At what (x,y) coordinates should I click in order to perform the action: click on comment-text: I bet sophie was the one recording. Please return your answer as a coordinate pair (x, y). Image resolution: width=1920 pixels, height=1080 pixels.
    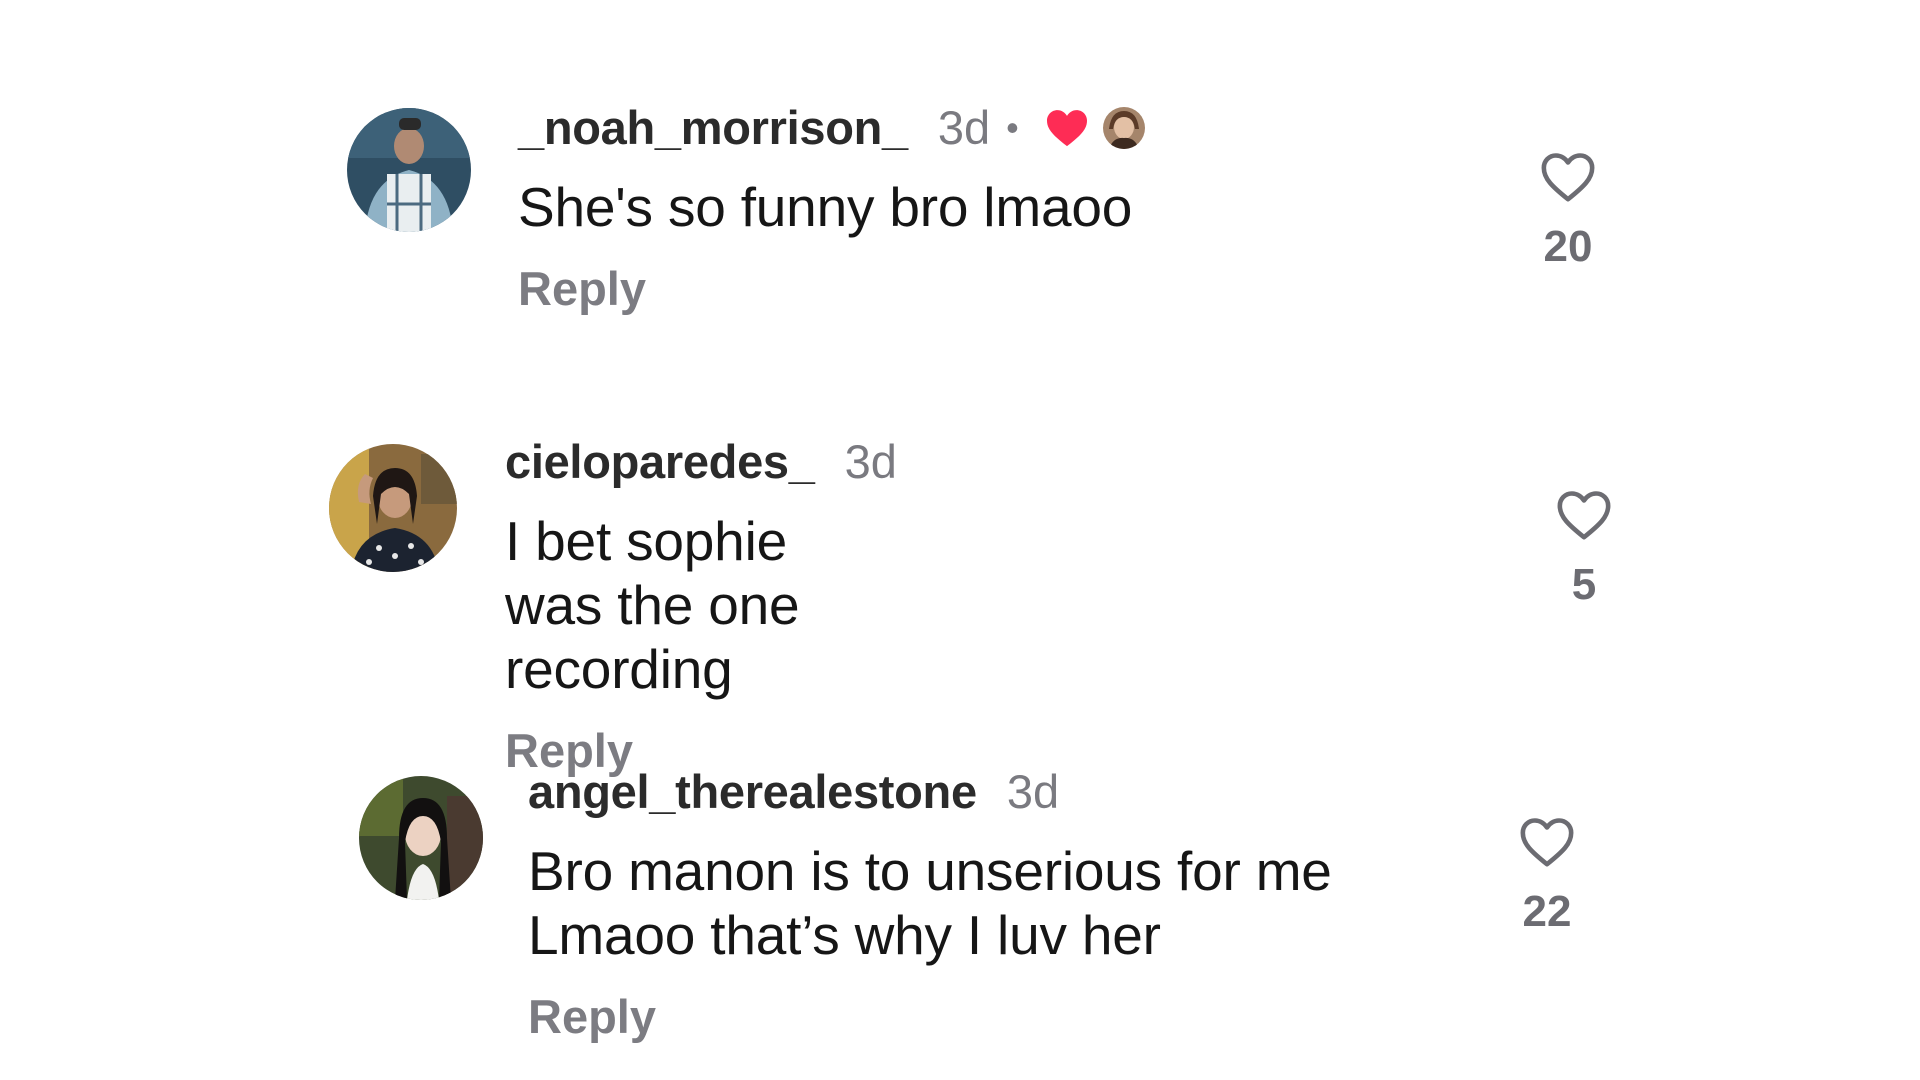
    Looking at the image, I should click on (652, 605).